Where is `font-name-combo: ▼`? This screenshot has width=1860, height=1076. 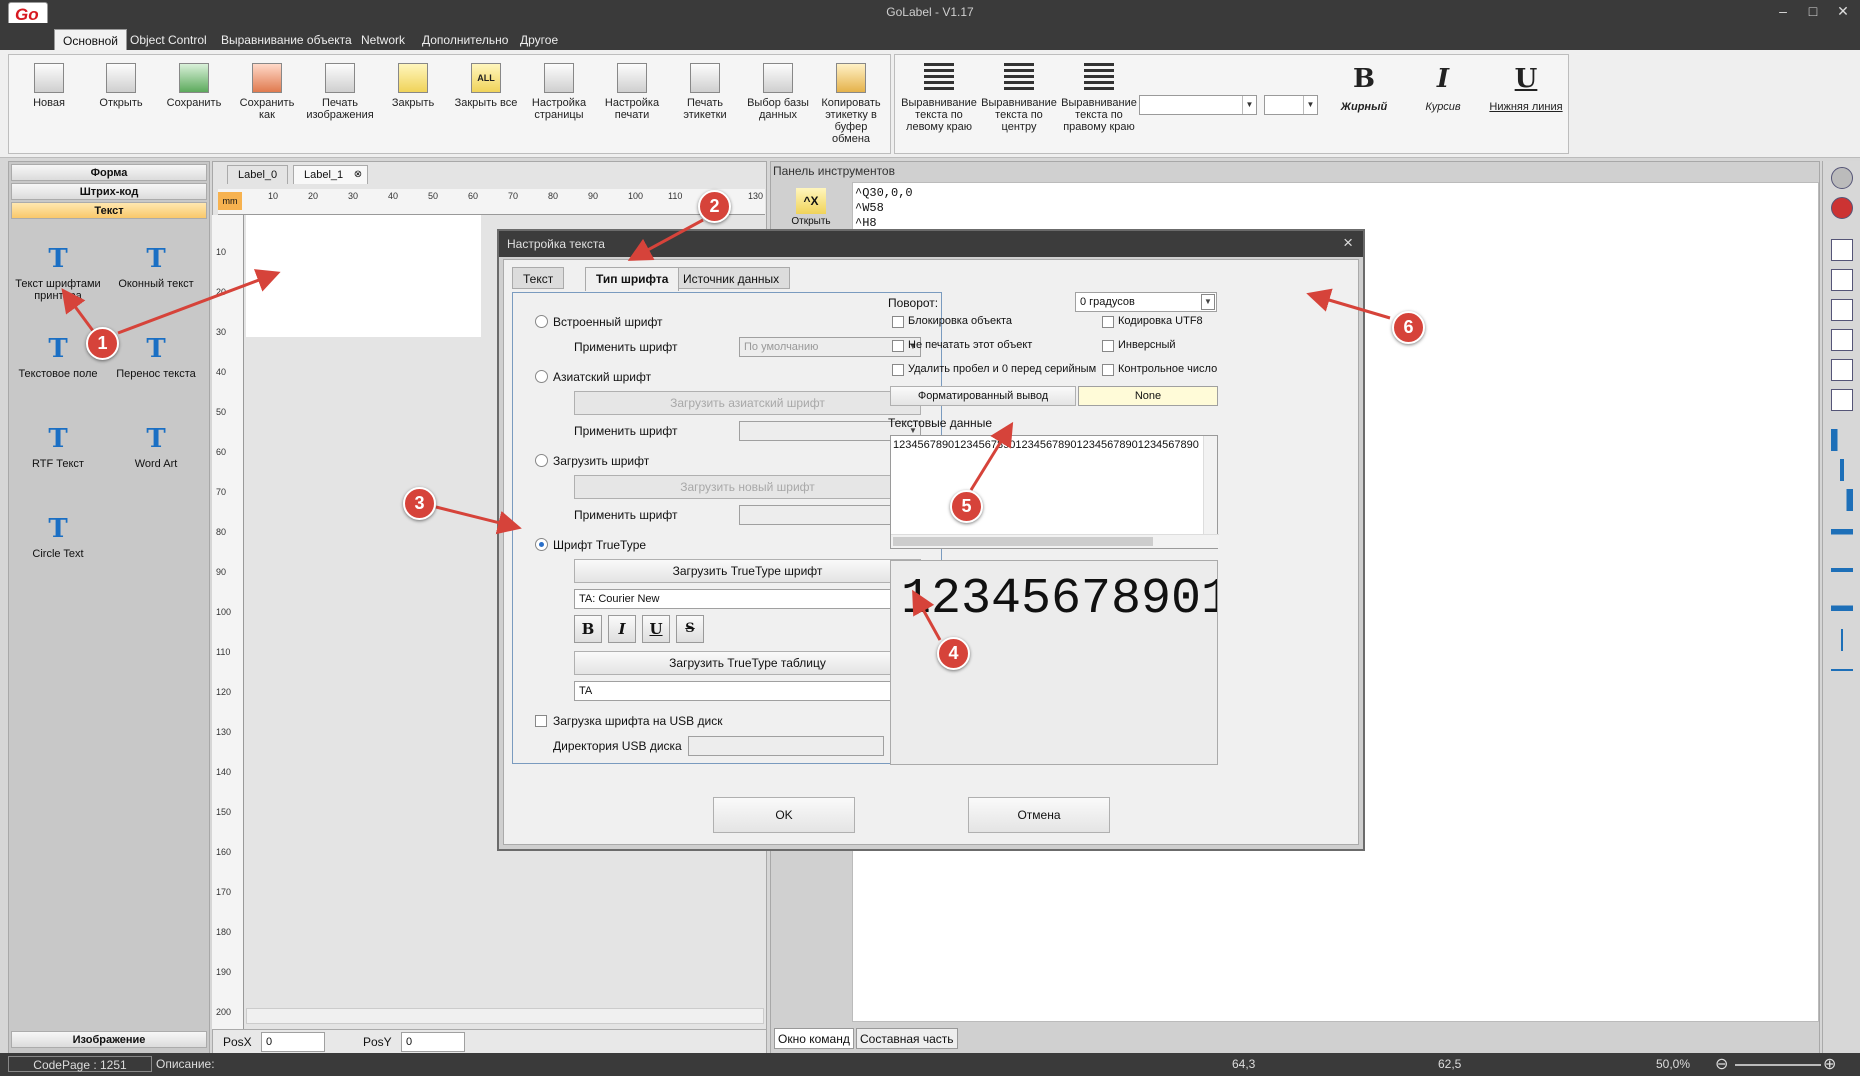
font-name-combo: ▼ is located at coordinates (1198, 105).